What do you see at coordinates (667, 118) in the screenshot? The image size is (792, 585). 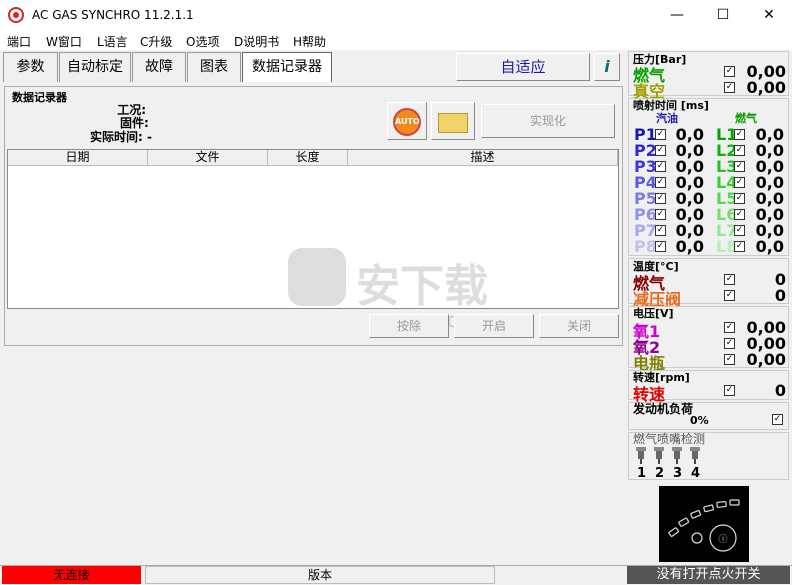 I see `petrol-header: 汽油` at bounding box center [667, 118].